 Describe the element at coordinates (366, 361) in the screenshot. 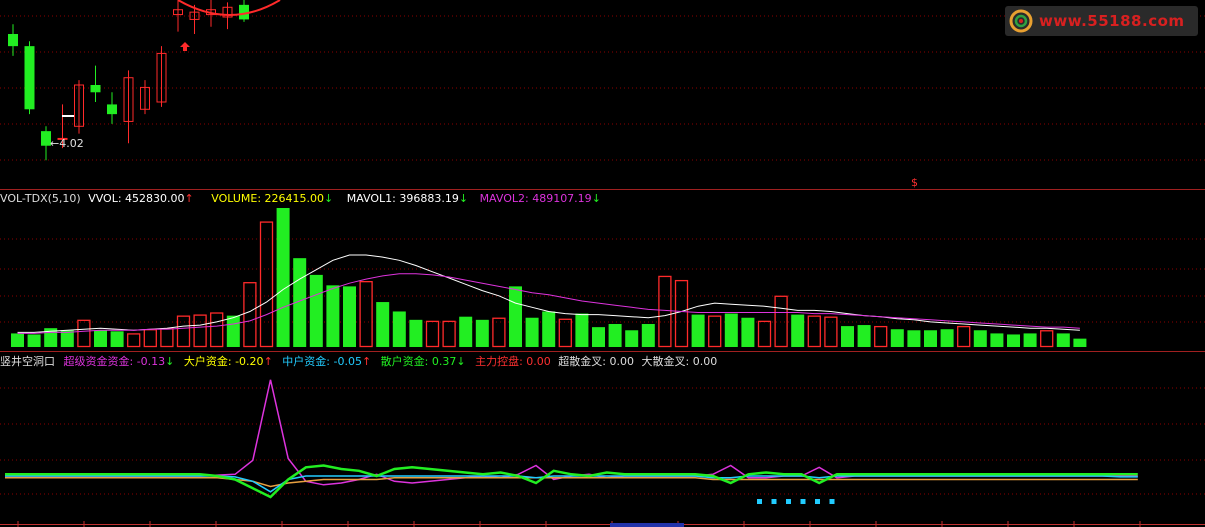

I see `mid-arrow-icon: ↑` at that location.